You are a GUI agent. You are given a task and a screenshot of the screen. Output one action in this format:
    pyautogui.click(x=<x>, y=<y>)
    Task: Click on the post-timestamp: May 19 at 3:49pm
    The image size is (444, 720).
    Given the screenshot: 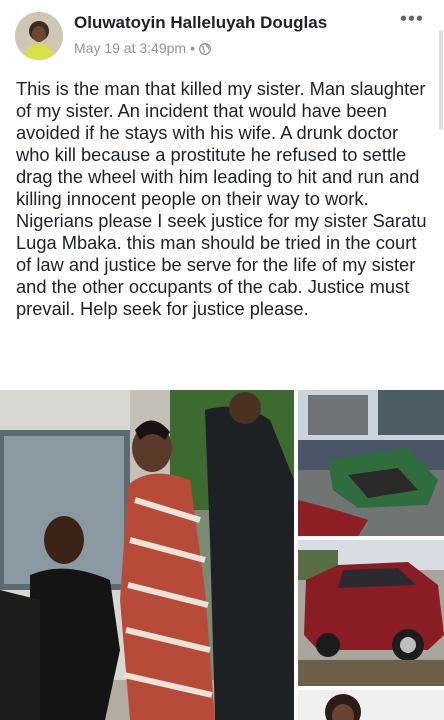 What is the action you would take?
    pyautogui.click(x=130, y=48)
    